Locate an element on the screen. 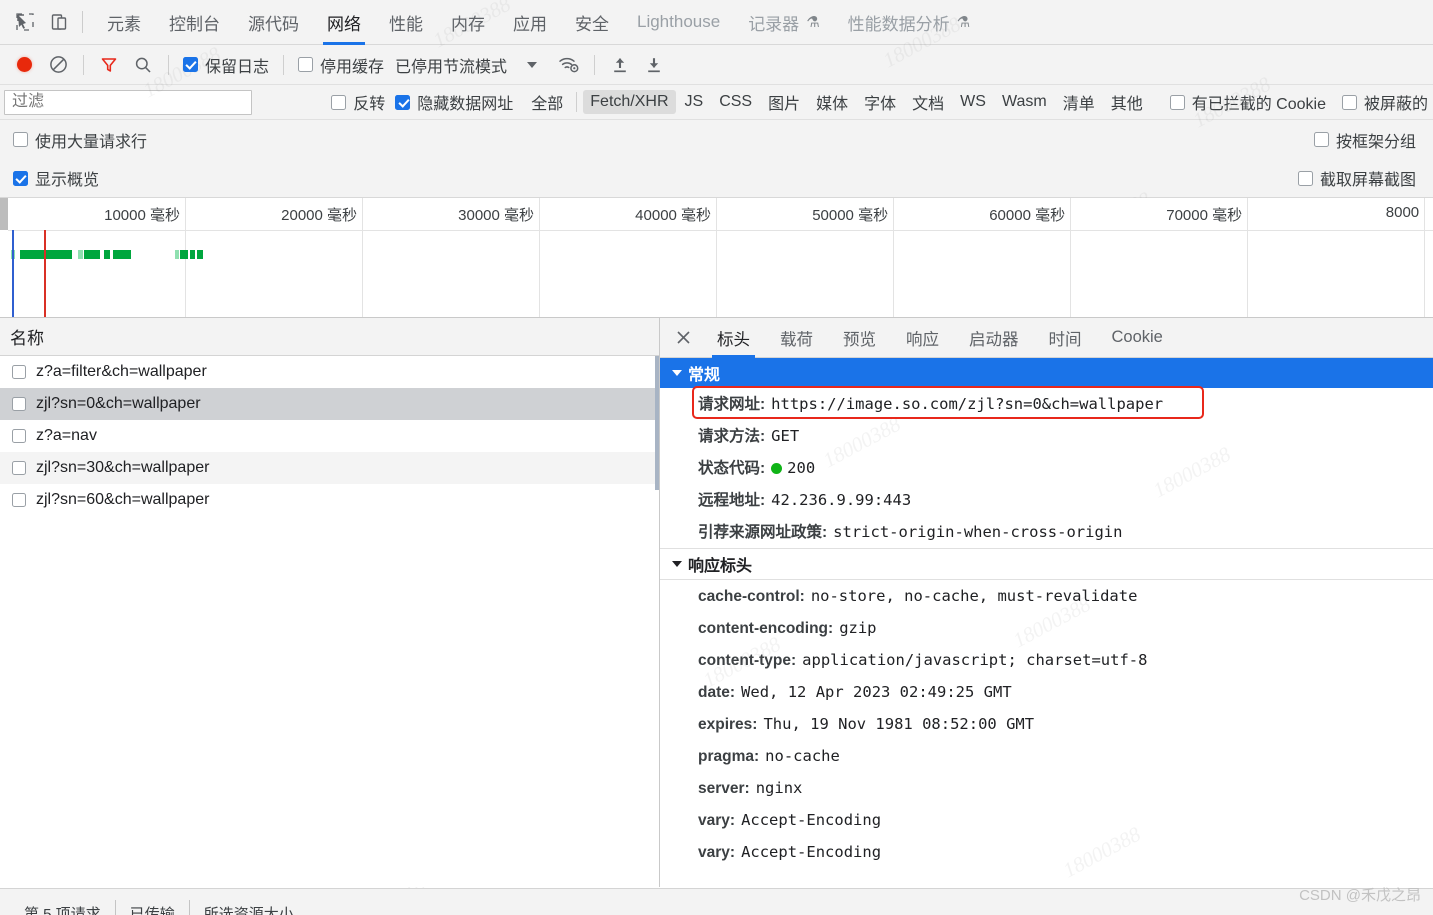 This screenshot has width=1433, height=915. filter-type-其他: 其他 is located at coordinates (1127, 102).